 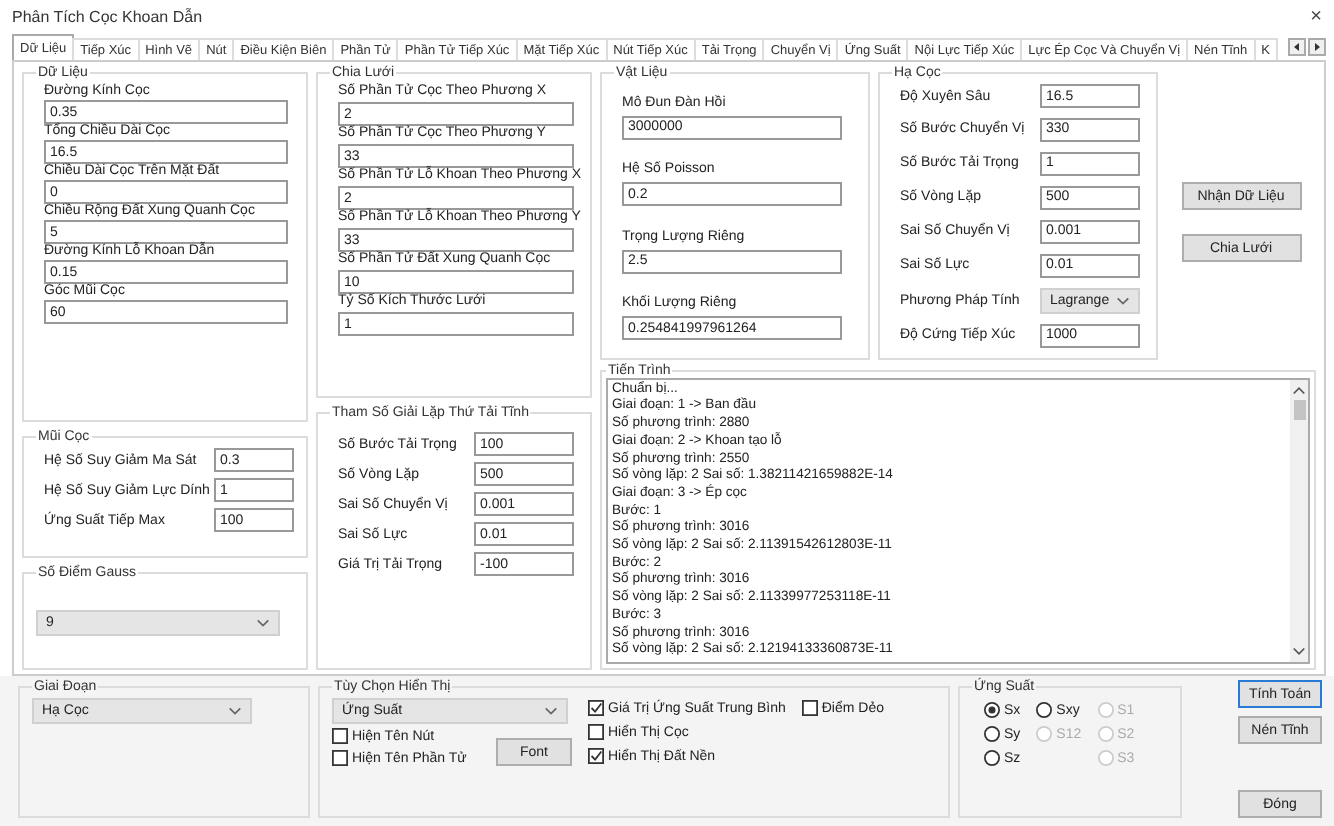 What do you see at coordinates (1317, 47) in the screenshot?
I see `scroll-right-icon` at bounding box center [1317, 47].